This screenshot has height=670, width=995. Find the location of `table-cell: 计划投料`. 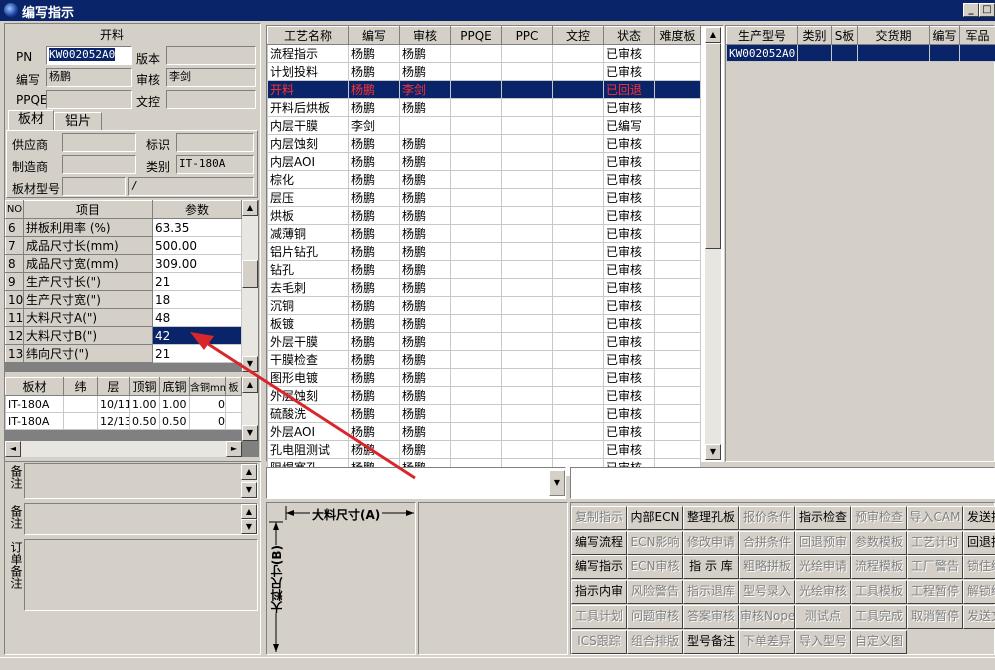

table-cell: 计划投料 is located at coordinates (308, 71).